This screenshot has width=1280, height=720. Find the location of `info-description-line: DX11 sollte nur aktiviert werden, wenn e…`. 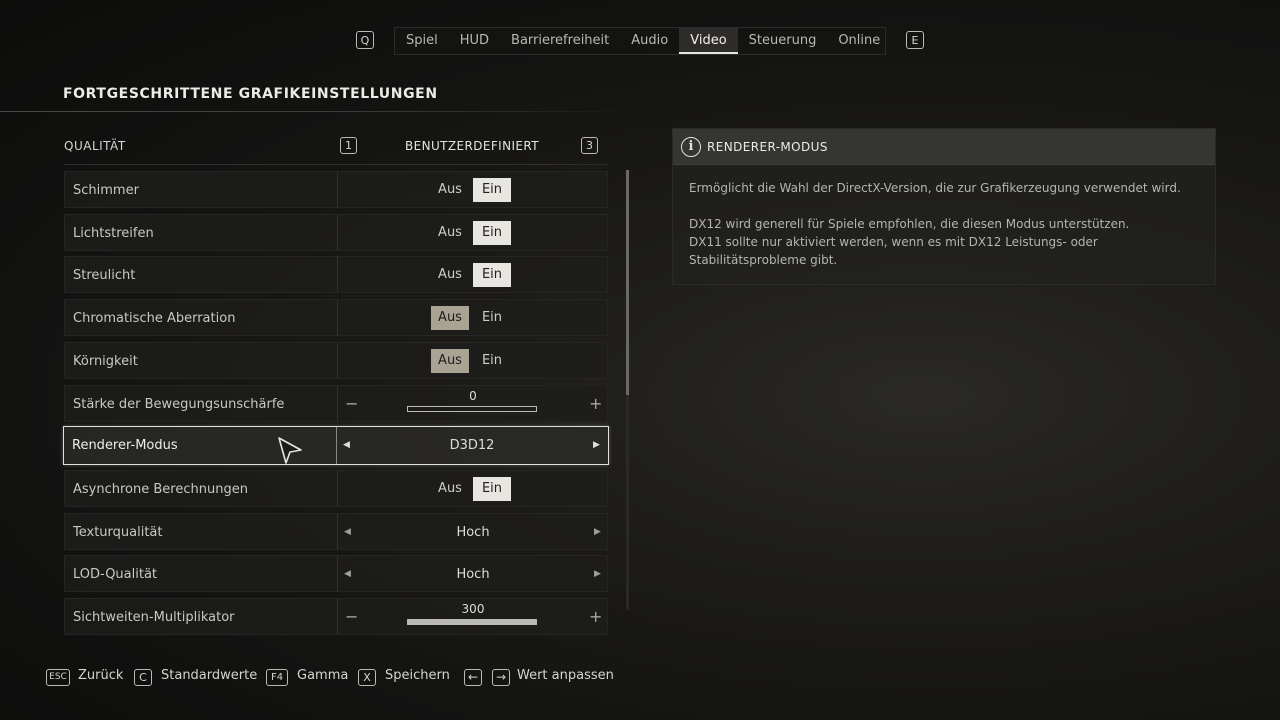

info-description-line: DX11 sollte nur aktiviert werden, wenn e… is located at coordinates (893, 242).